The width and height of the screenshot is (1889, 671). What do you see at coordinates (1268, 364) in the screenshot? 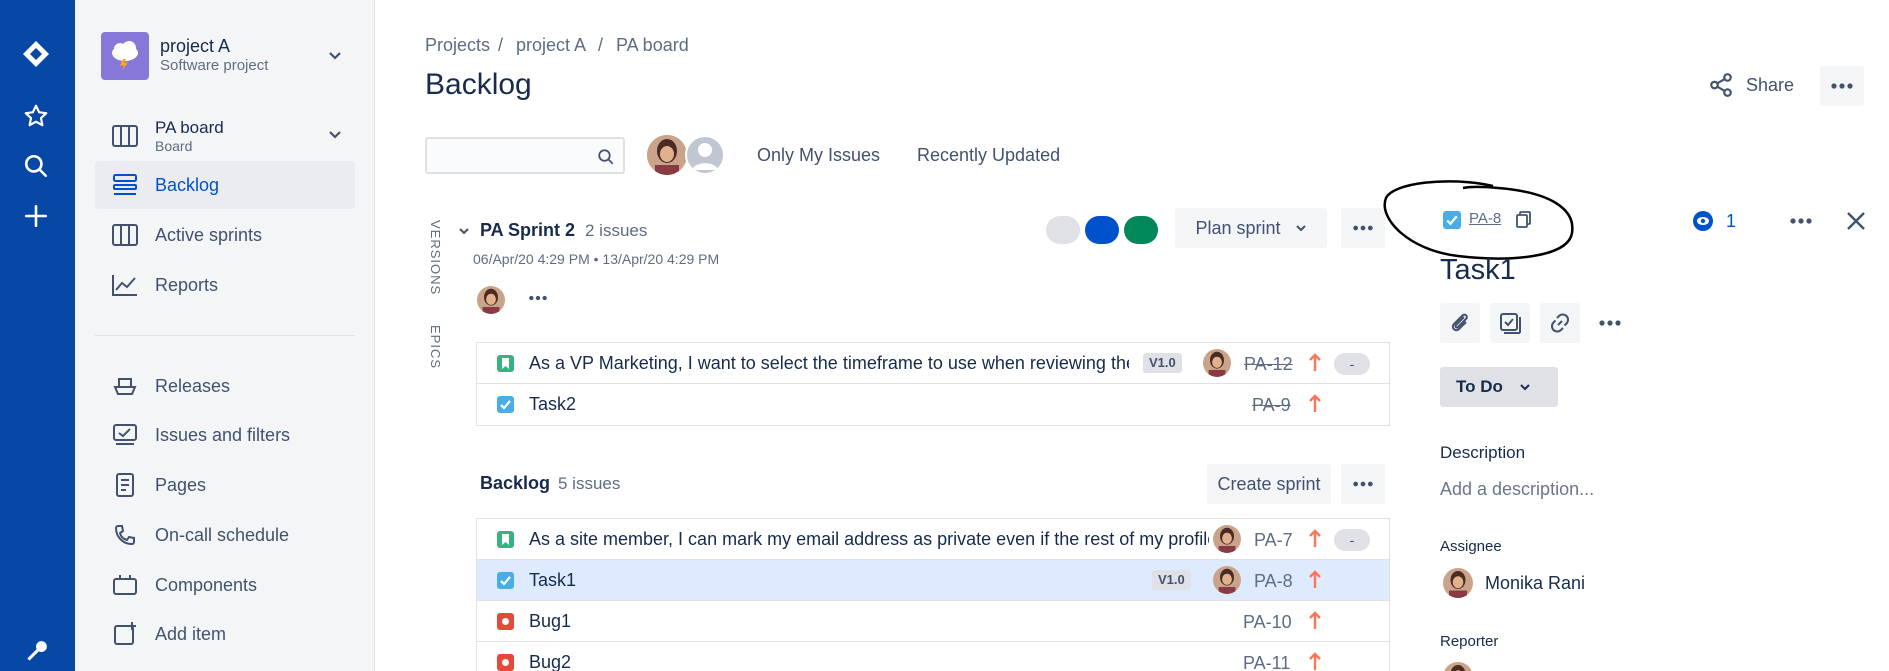
I see `issue-key: PA-12` at bounding box center [1268, 364].